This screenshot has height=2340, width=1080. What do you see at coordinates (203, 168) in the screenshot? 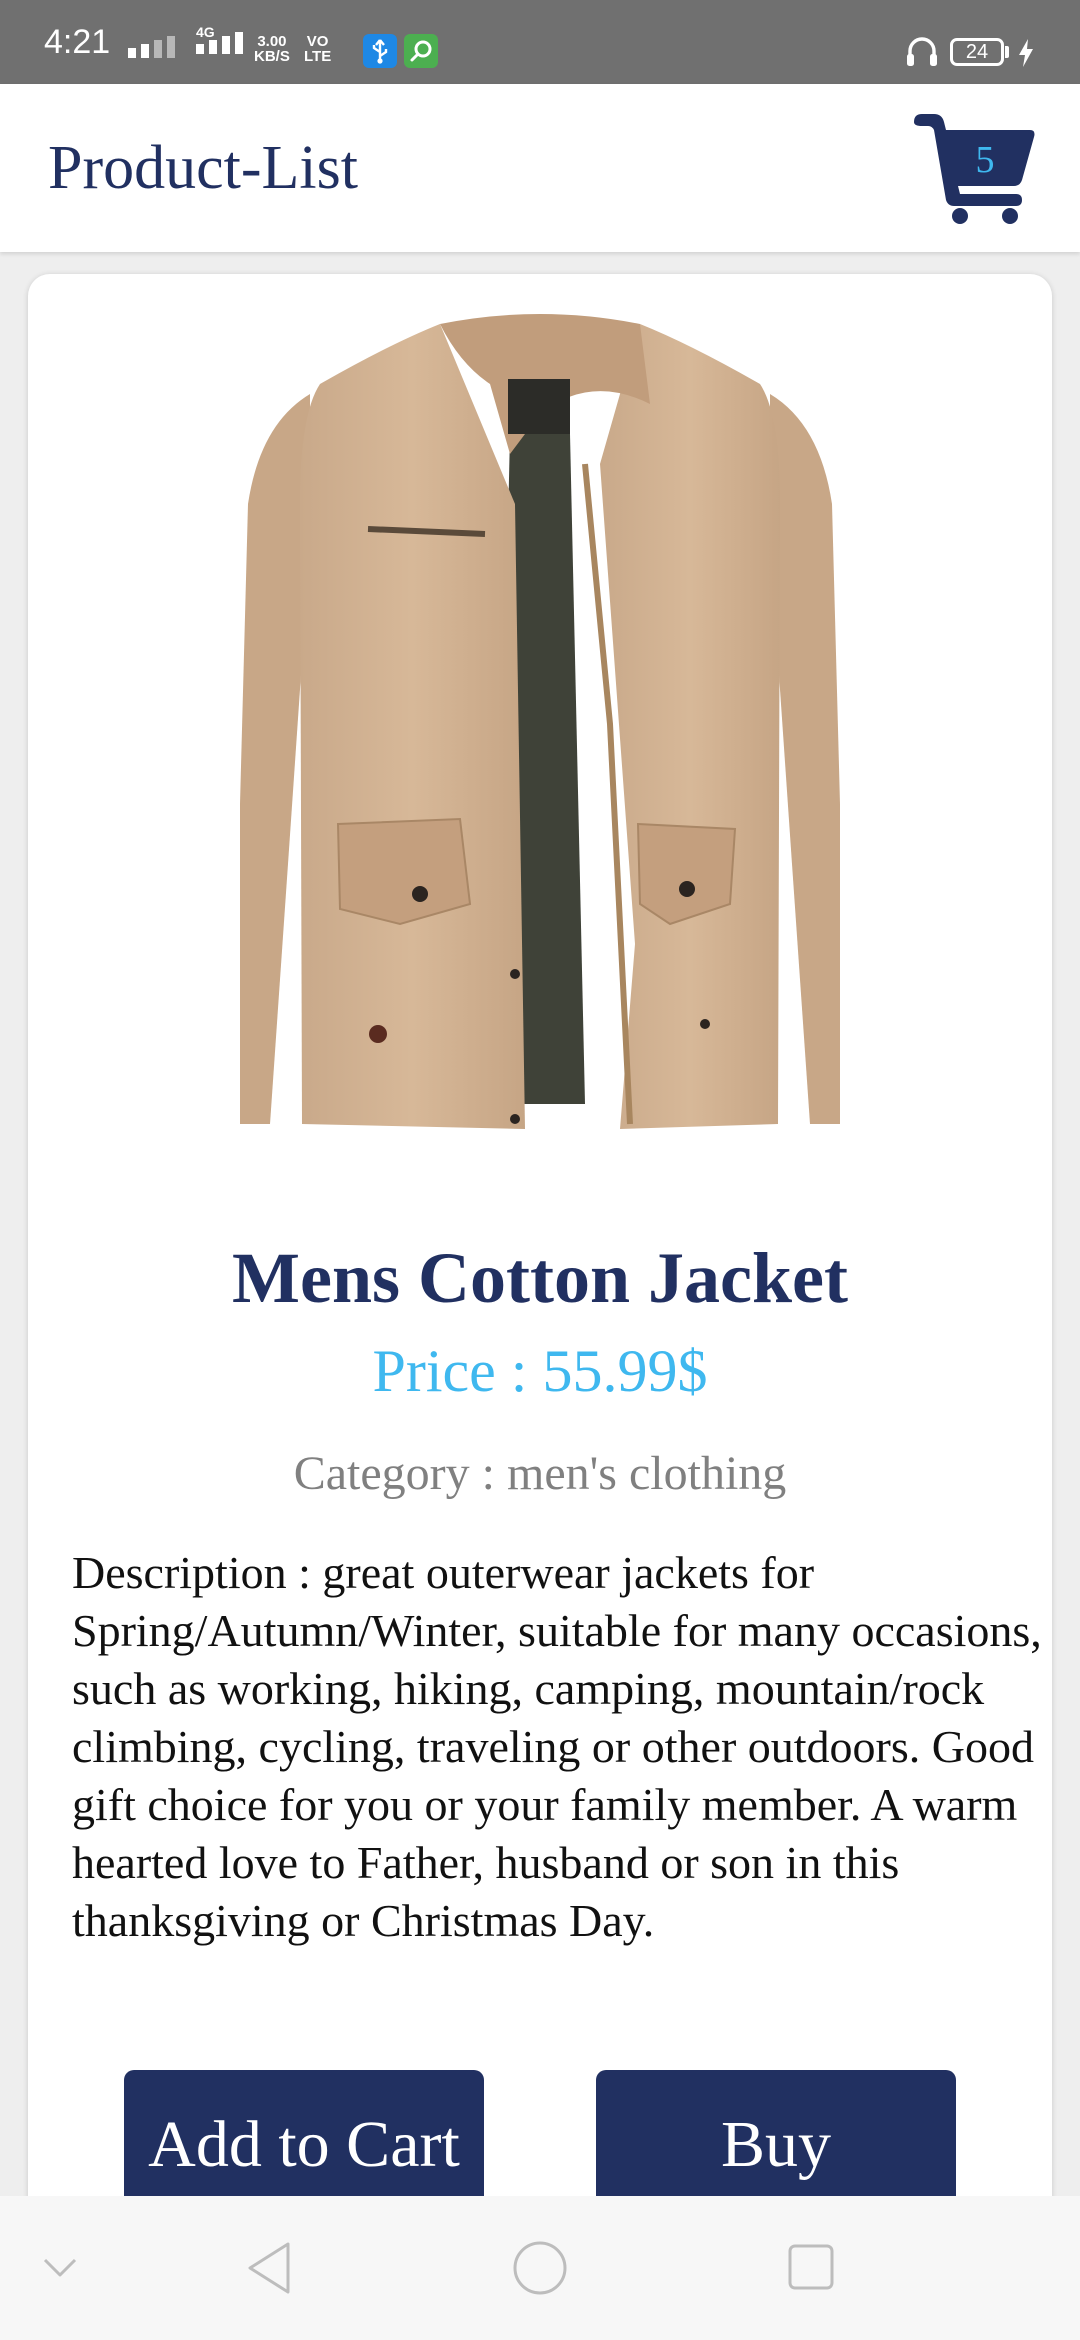
I see `page-title: Product-List` at bounding box center [203, 168].